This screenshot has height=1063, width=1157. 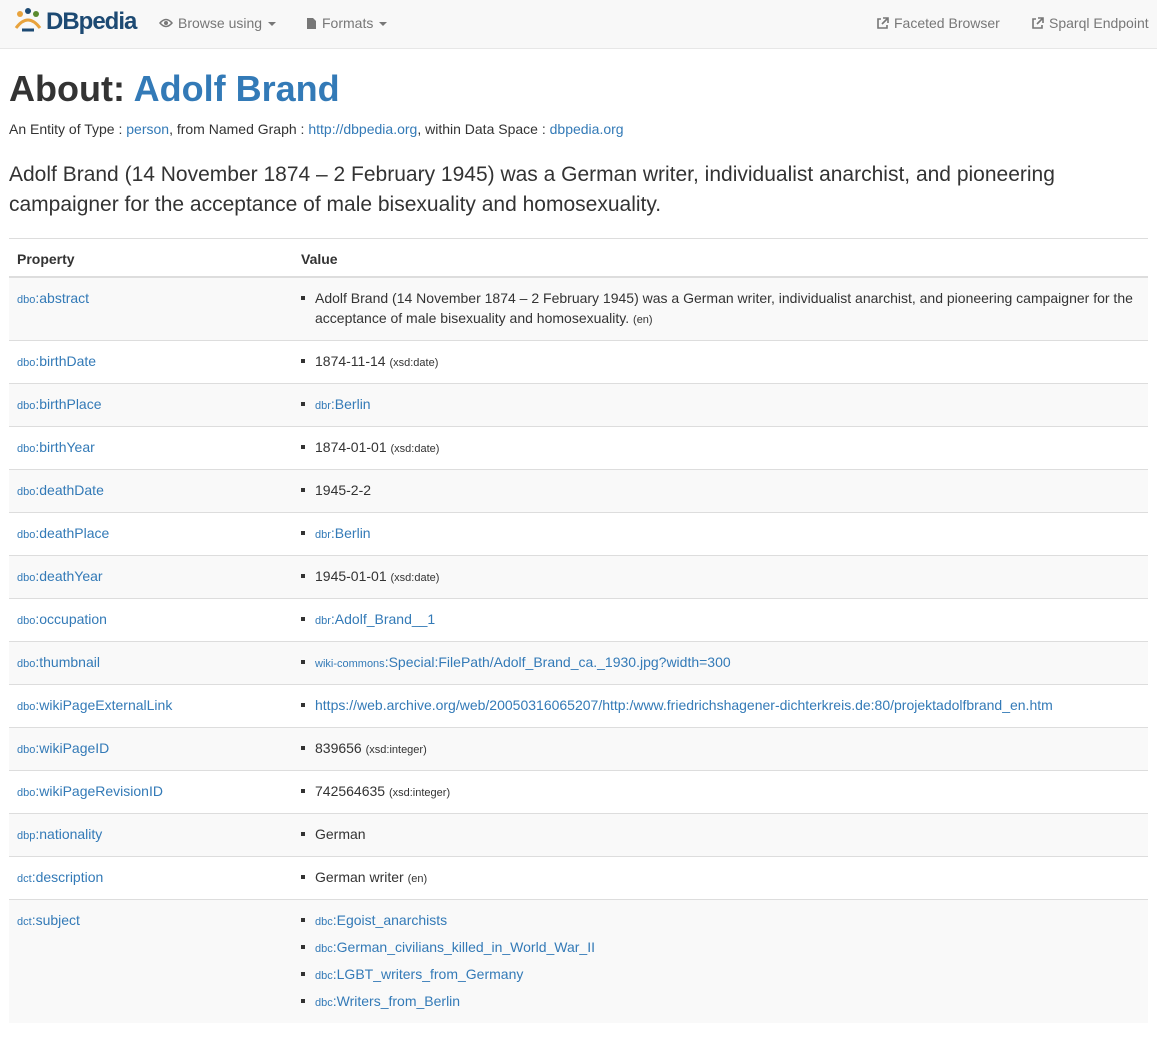 What do you see at coordinates (383, 24) in the screenshot?
I see `chevron-down-icon` at bounding box center [383, 24].